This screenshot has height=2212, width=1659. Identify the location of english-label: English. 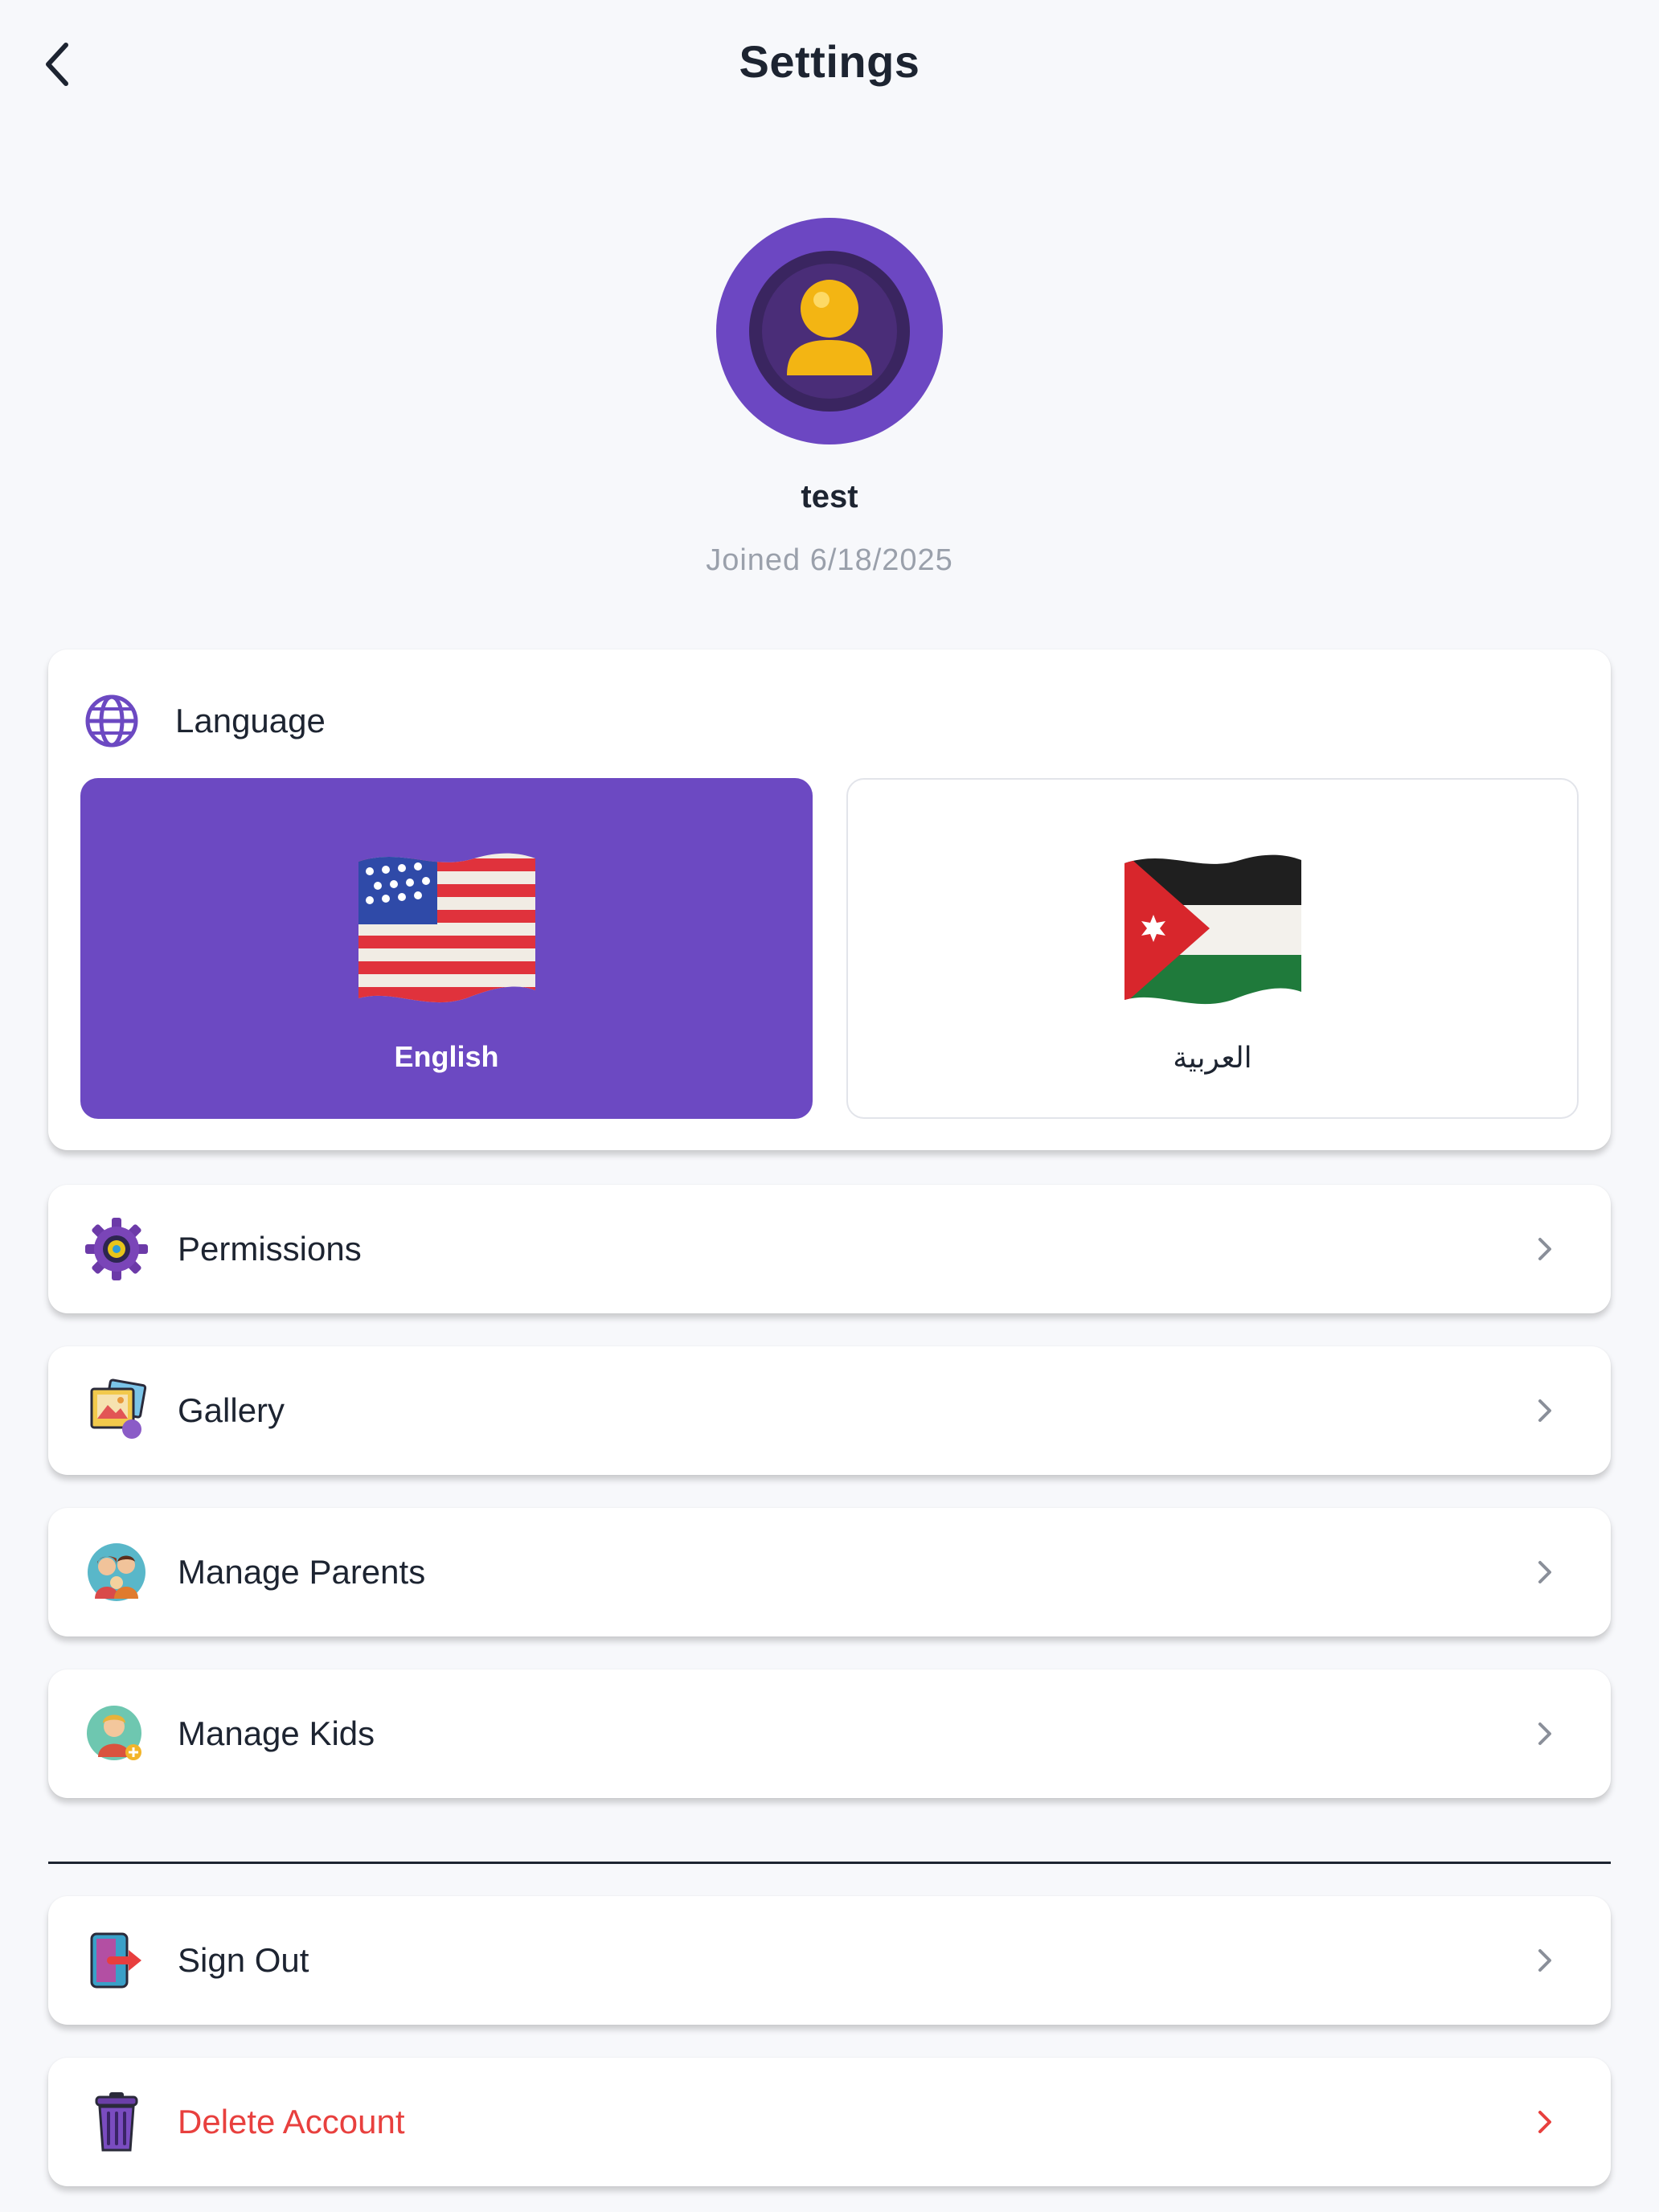
(446, 1056).